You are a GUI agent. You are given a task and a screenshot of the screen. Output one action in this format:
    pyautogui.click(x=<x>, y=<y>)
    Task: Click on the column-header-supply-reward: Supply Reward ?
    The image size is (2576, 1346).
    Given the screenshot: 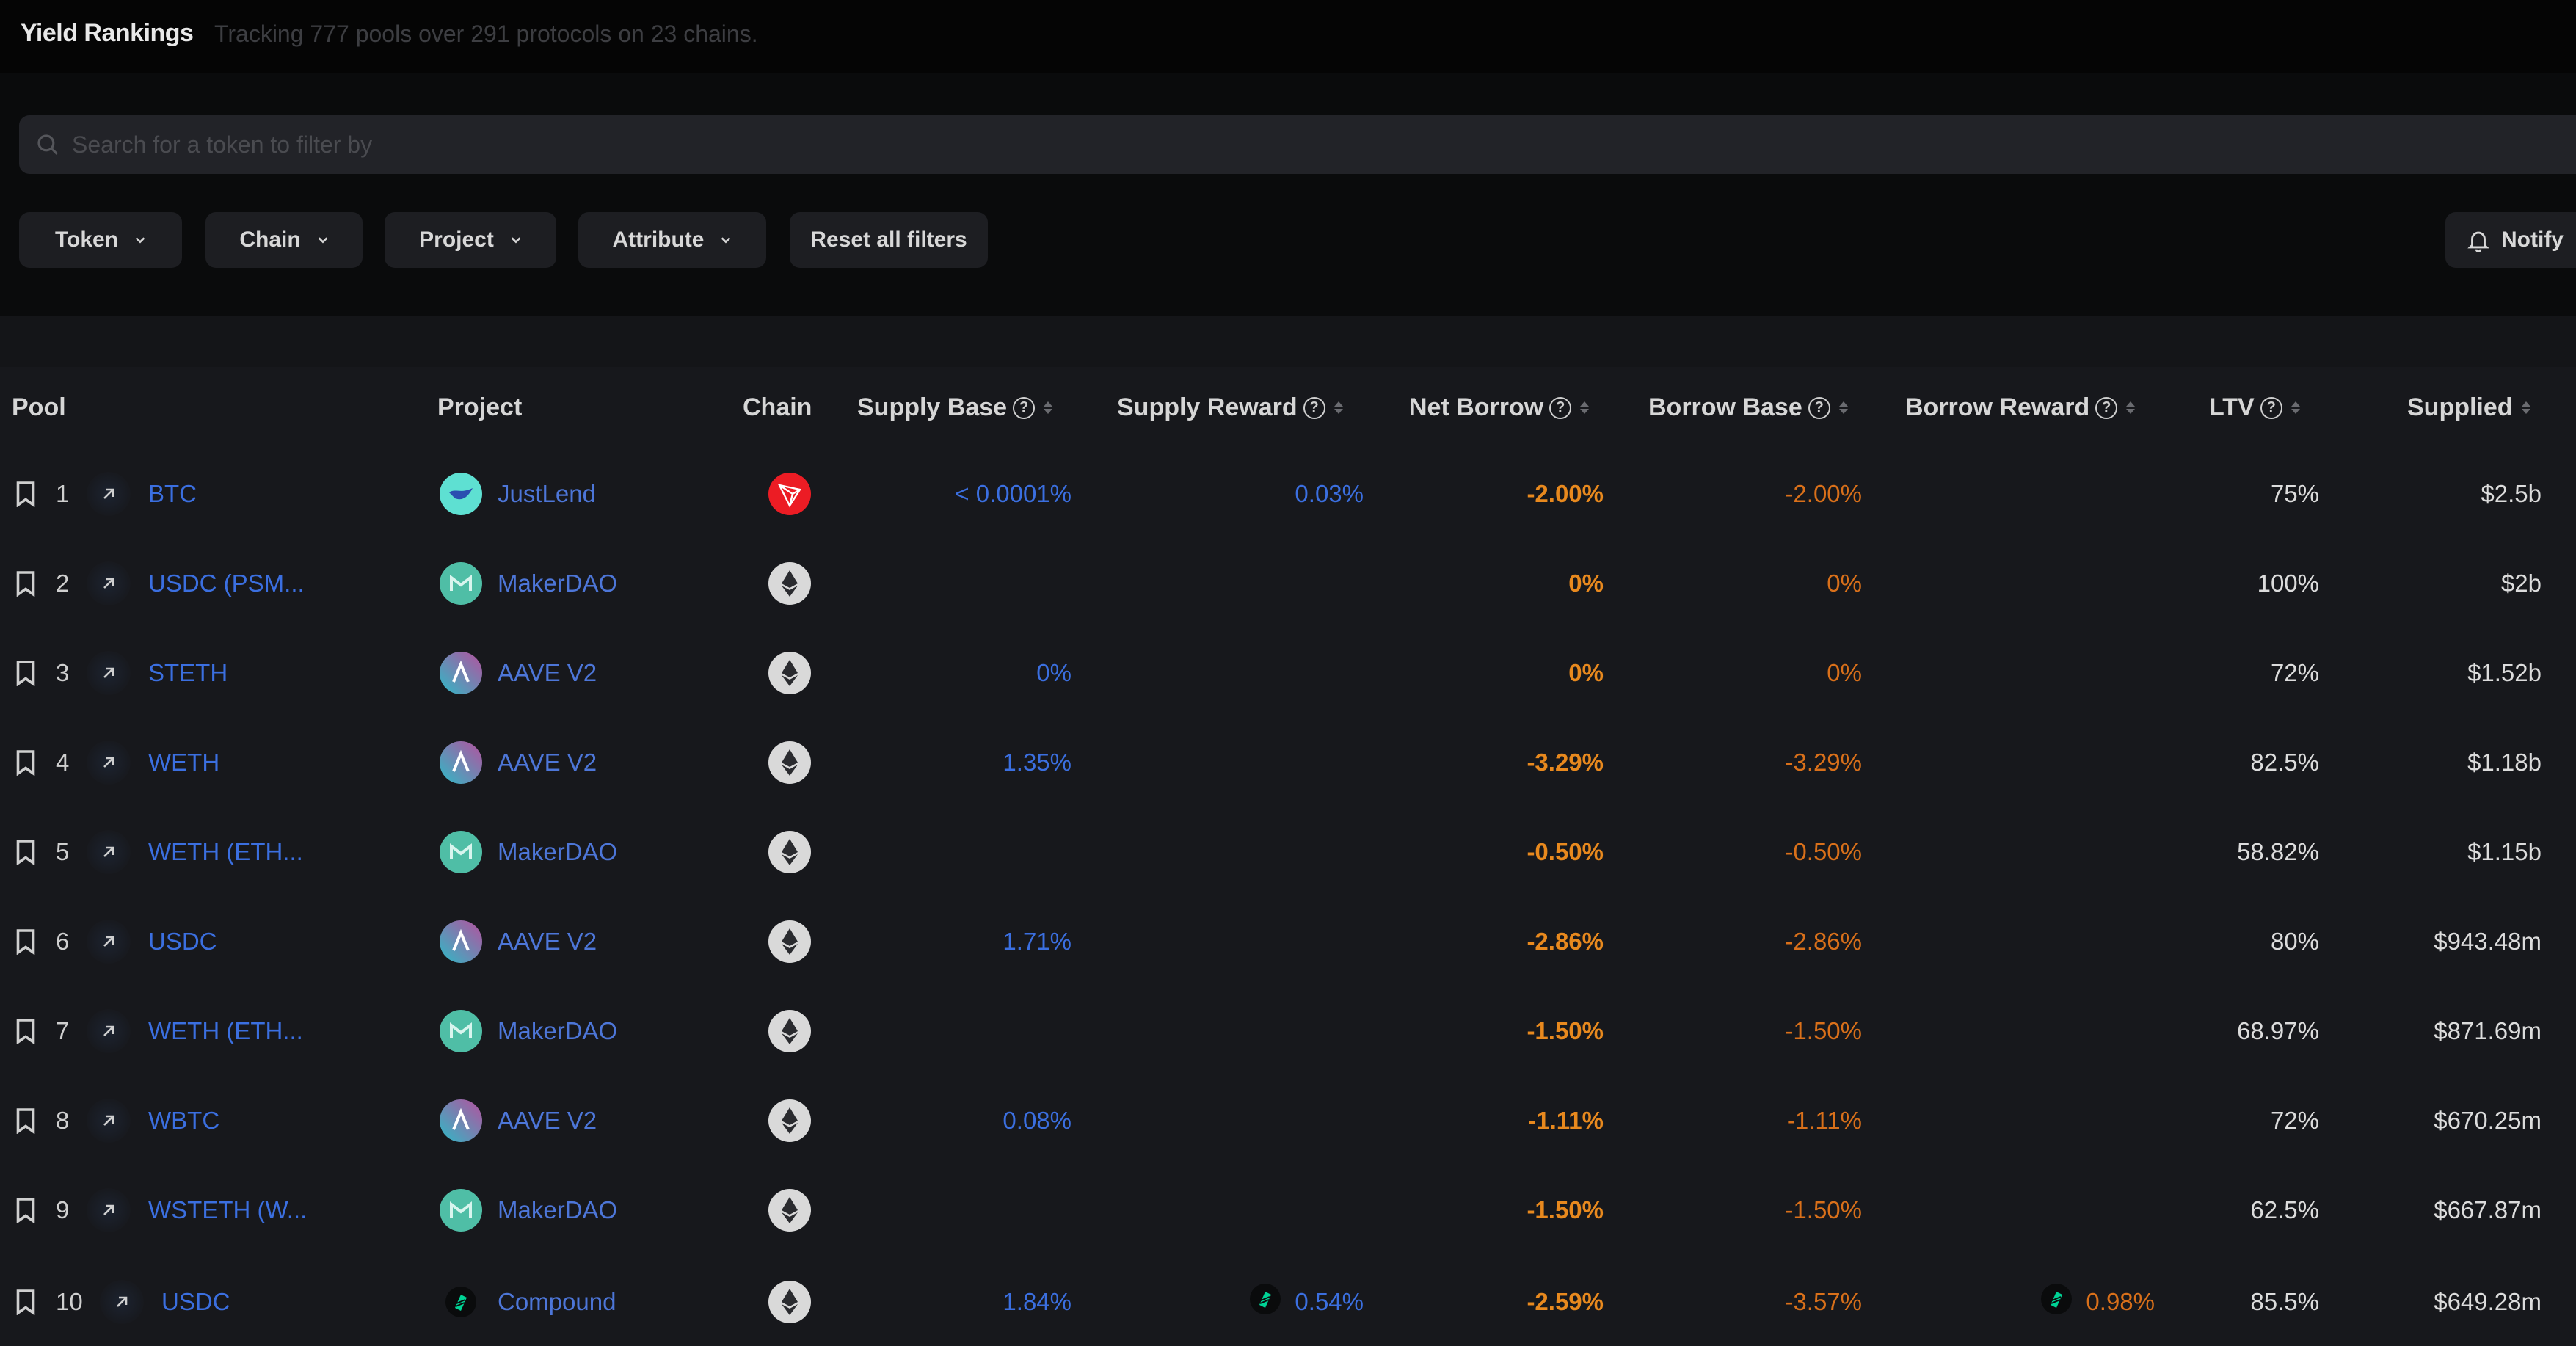 What is the action you would take?
    pyautogui.click(x=1230, y=408)
    